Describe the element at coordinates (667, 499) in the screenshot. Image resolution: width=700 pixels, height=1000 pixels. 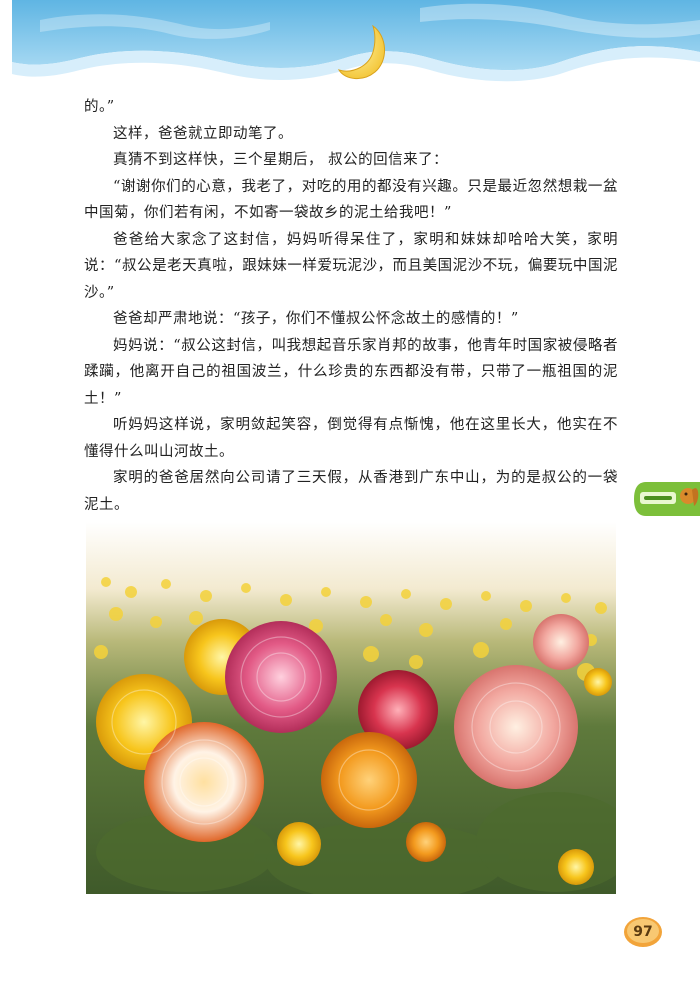
I see `squirrel-reading-tab-icon` at that location.